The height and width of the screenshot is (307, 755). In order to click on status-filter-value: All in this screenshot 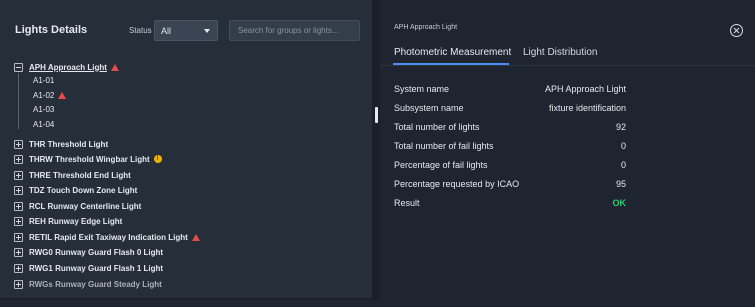, I will do `click(166, 31)`.